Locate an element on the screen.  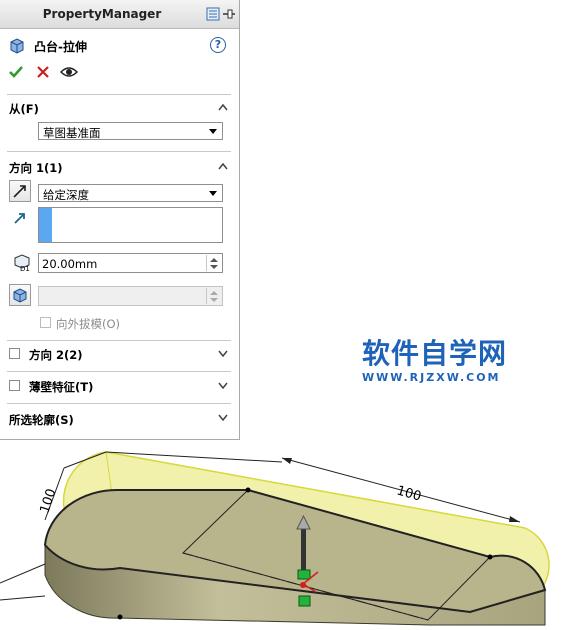
reverse-direction-icon is located at coordinates (19, 191).